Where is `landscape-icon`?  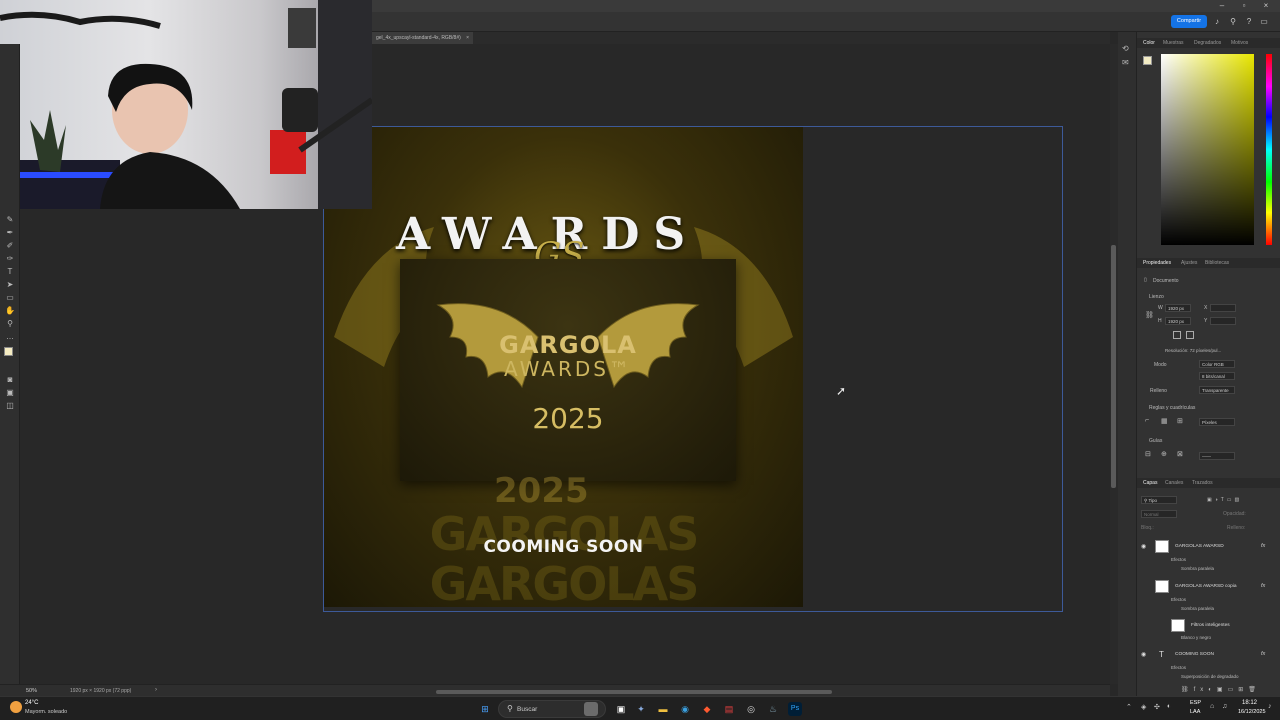
landscape-icon is located at coordinates (1190, 335).